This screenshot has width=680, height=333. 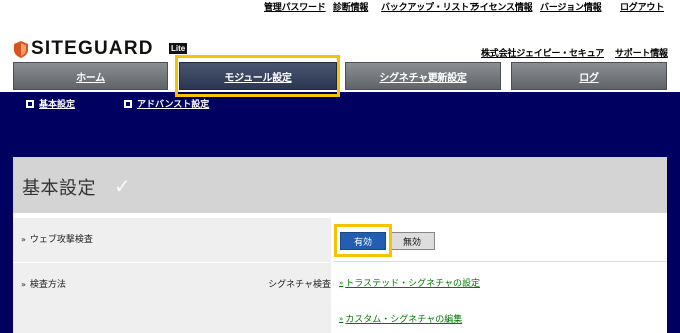 I want to click on checkmark-icon: ✓, so click(x=122, y=186).